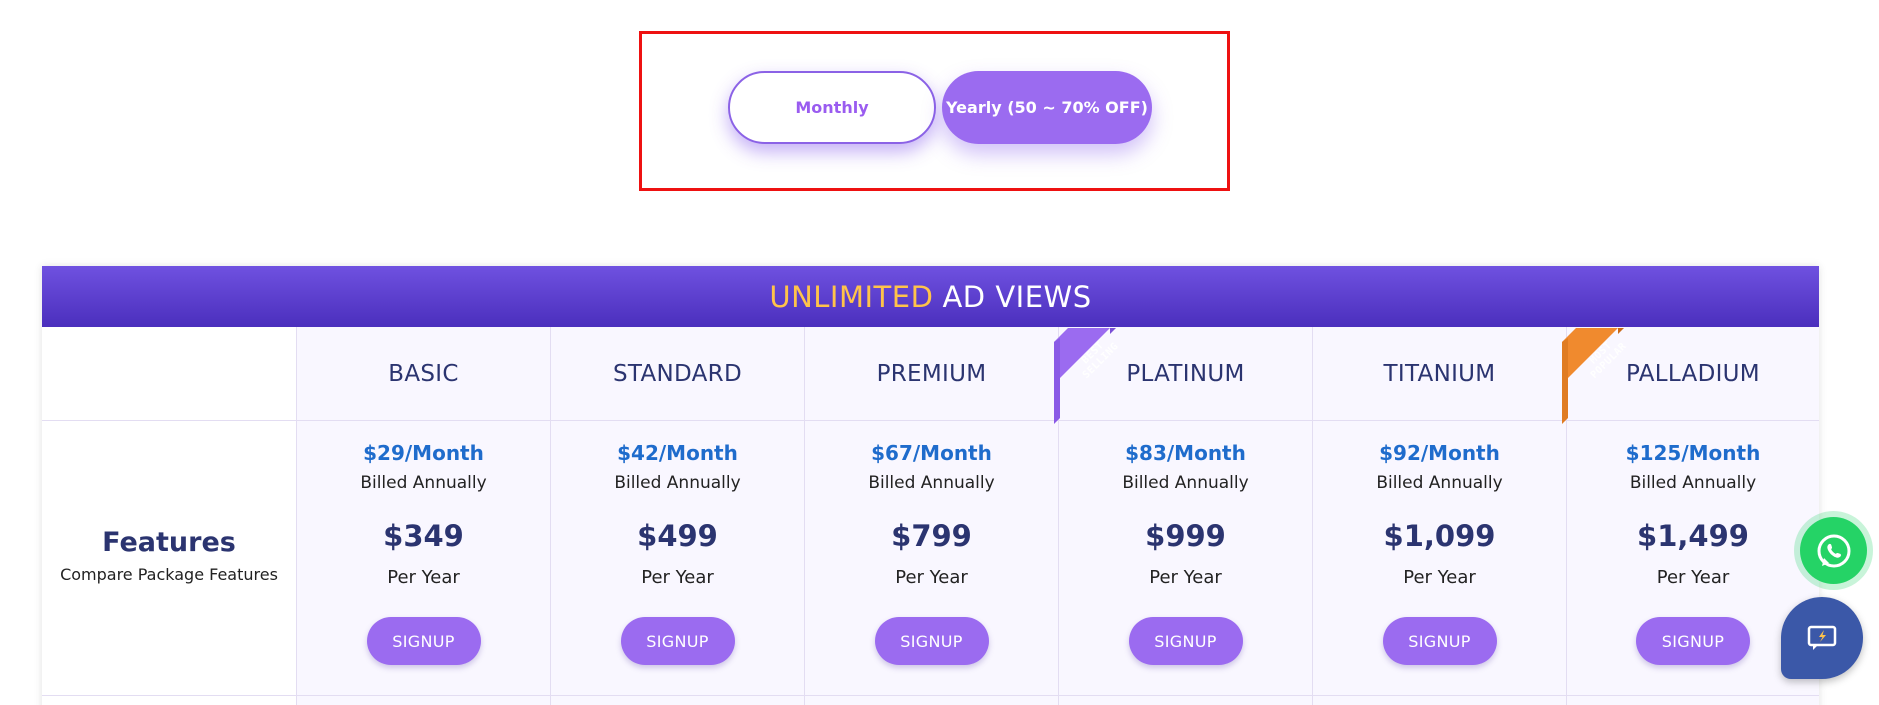 The width and height of the screenshot is (1879, 705). What do you see at coordinates (677, 373) in the screenshot?
I see `plan-name: STANDARD` at bounding box center [677, 373].